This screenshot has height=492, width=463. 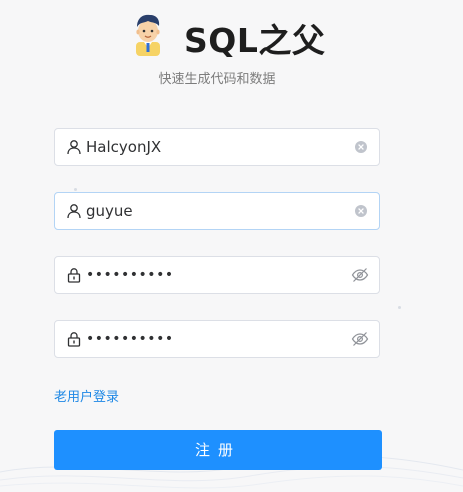 What do you see at coordinates (217, 147) in the screenshot?
I see `username-field: HalcyonJX` at bounding box center [217, 147].